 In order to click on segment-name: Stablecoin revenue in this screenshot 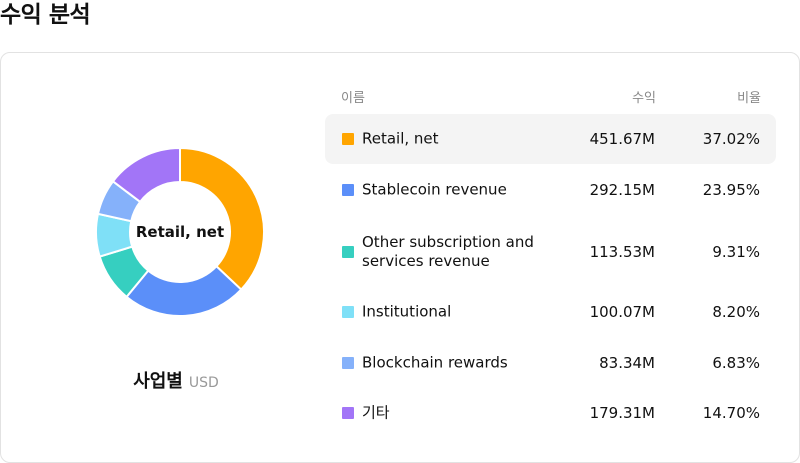, I will do `click(434, 189)`.